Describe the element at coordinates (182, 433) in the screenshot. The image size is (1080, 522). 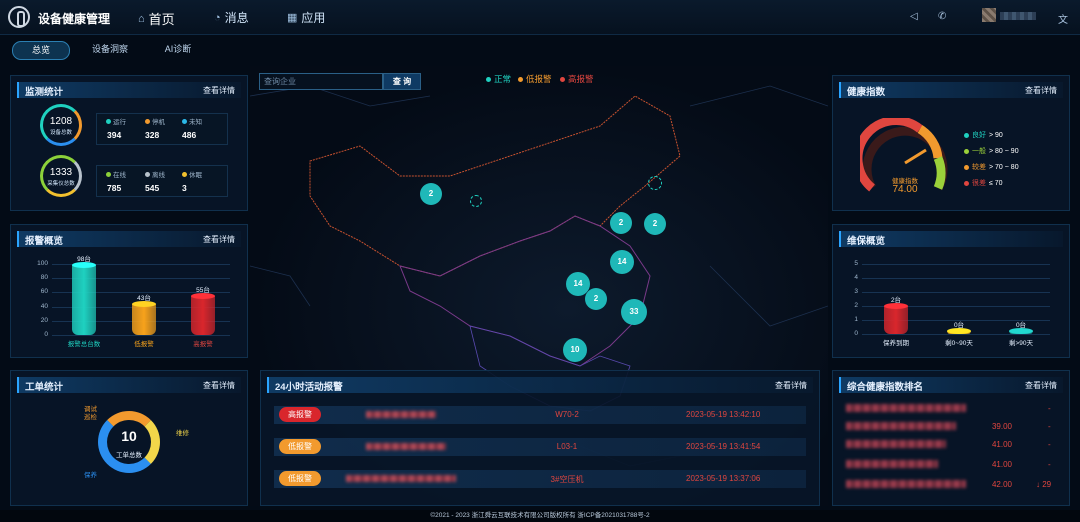
I see `workorder-label-repair: 维修` at that location.